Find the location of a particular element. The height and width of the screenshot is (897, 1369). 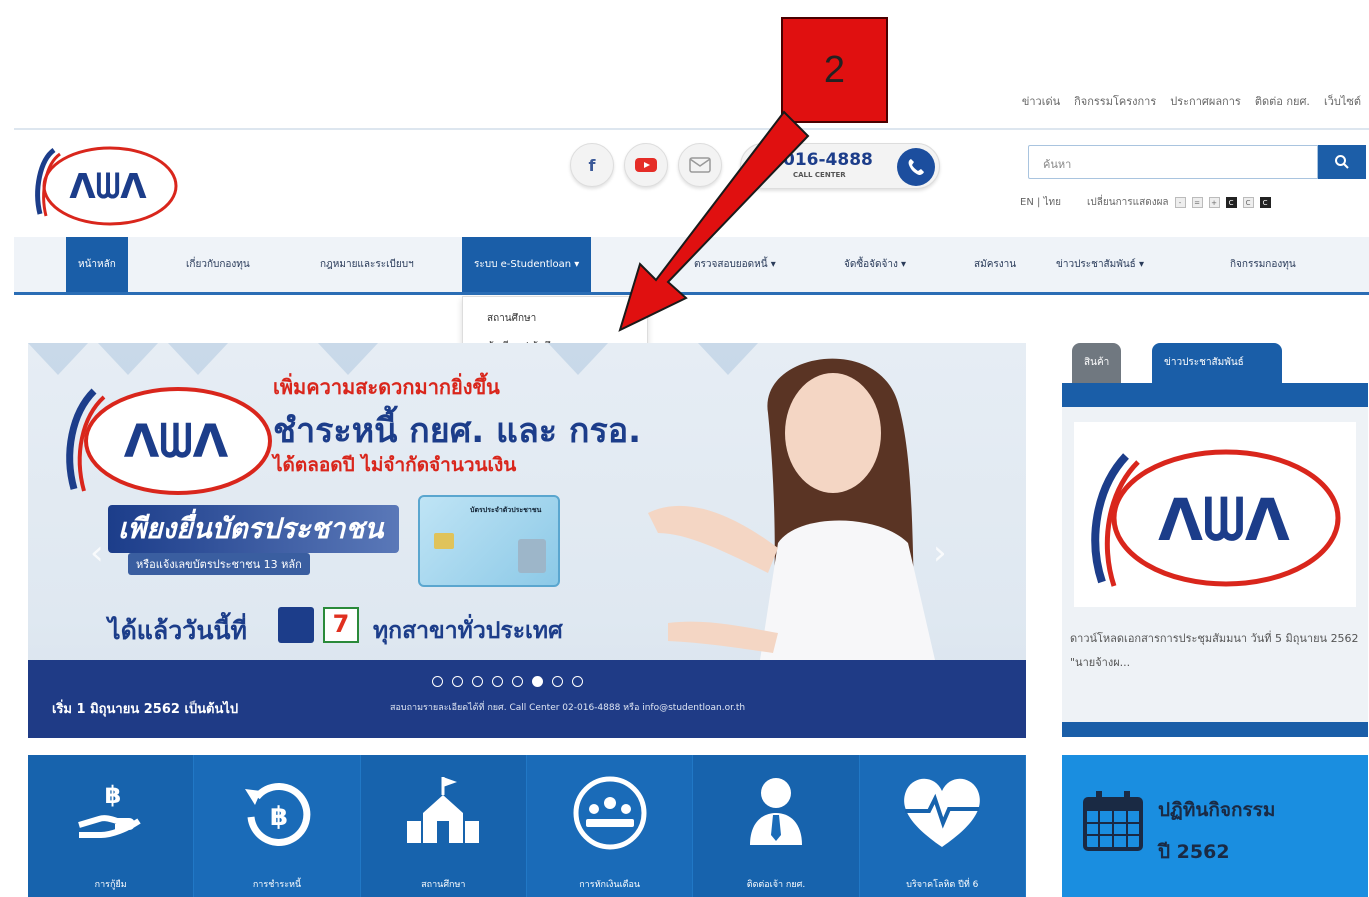

phone-icon is located at coordinates (916, 167).